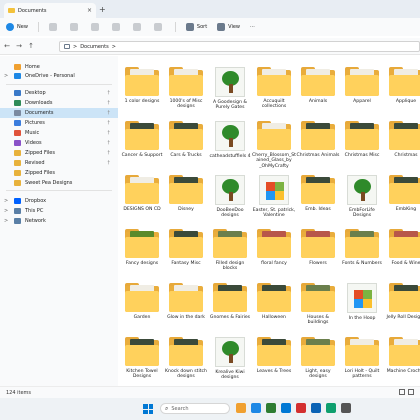 The height and width of the screenshot is (420, 420). What do you see at coordinates (252, 27) in the screenshot?
I see `more-options-button: ···` at bounding box center [252, 27].